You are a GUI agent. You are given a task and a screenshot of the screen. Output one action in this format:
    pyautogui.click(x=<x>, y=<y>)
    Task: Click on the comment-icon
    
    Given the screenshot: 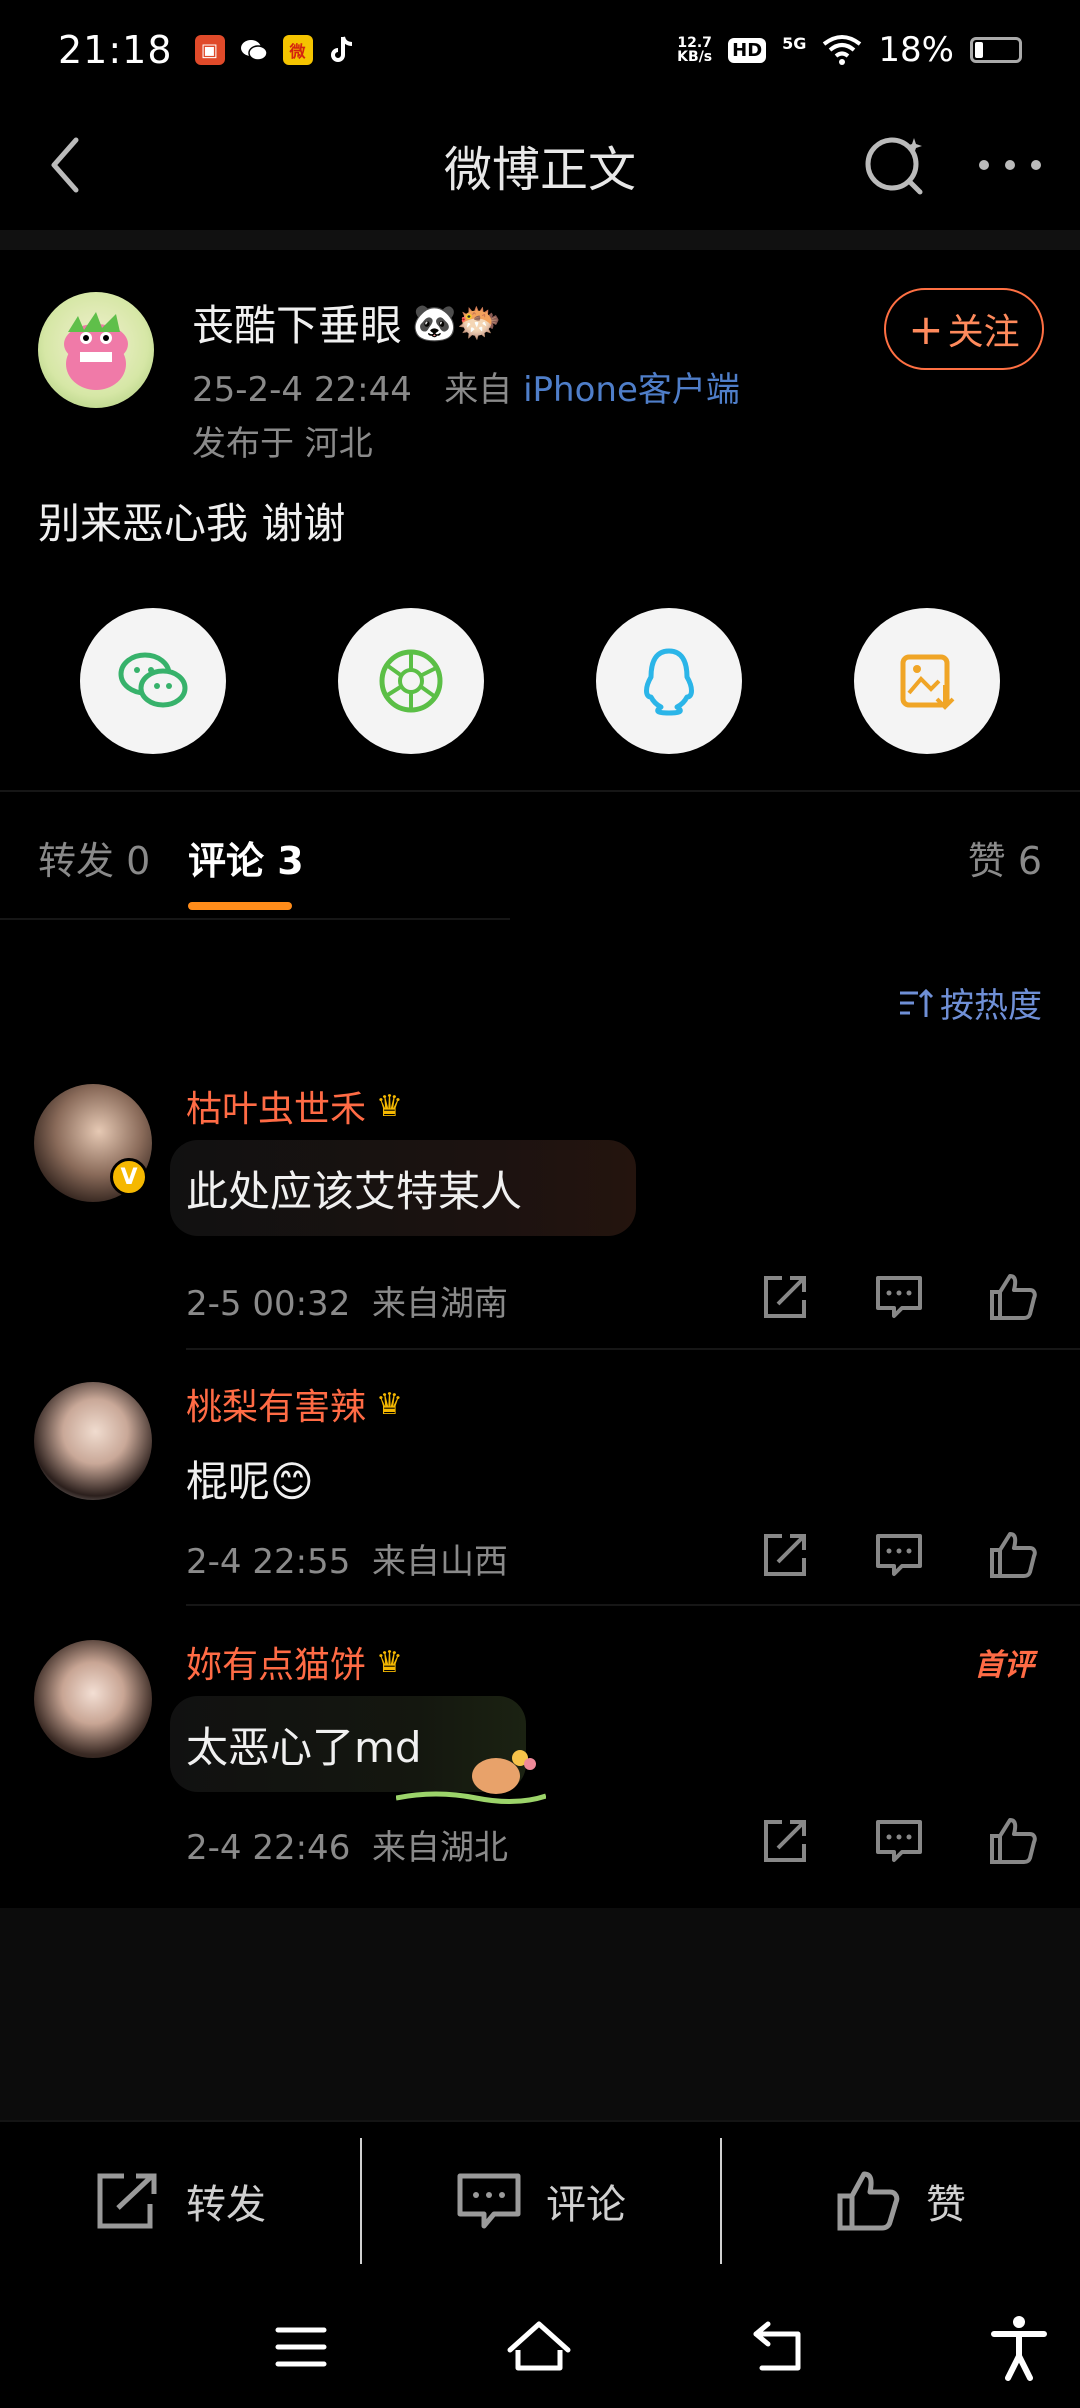 What is the action you would take?
    pyautogui.click(x=489, y=2201)
    